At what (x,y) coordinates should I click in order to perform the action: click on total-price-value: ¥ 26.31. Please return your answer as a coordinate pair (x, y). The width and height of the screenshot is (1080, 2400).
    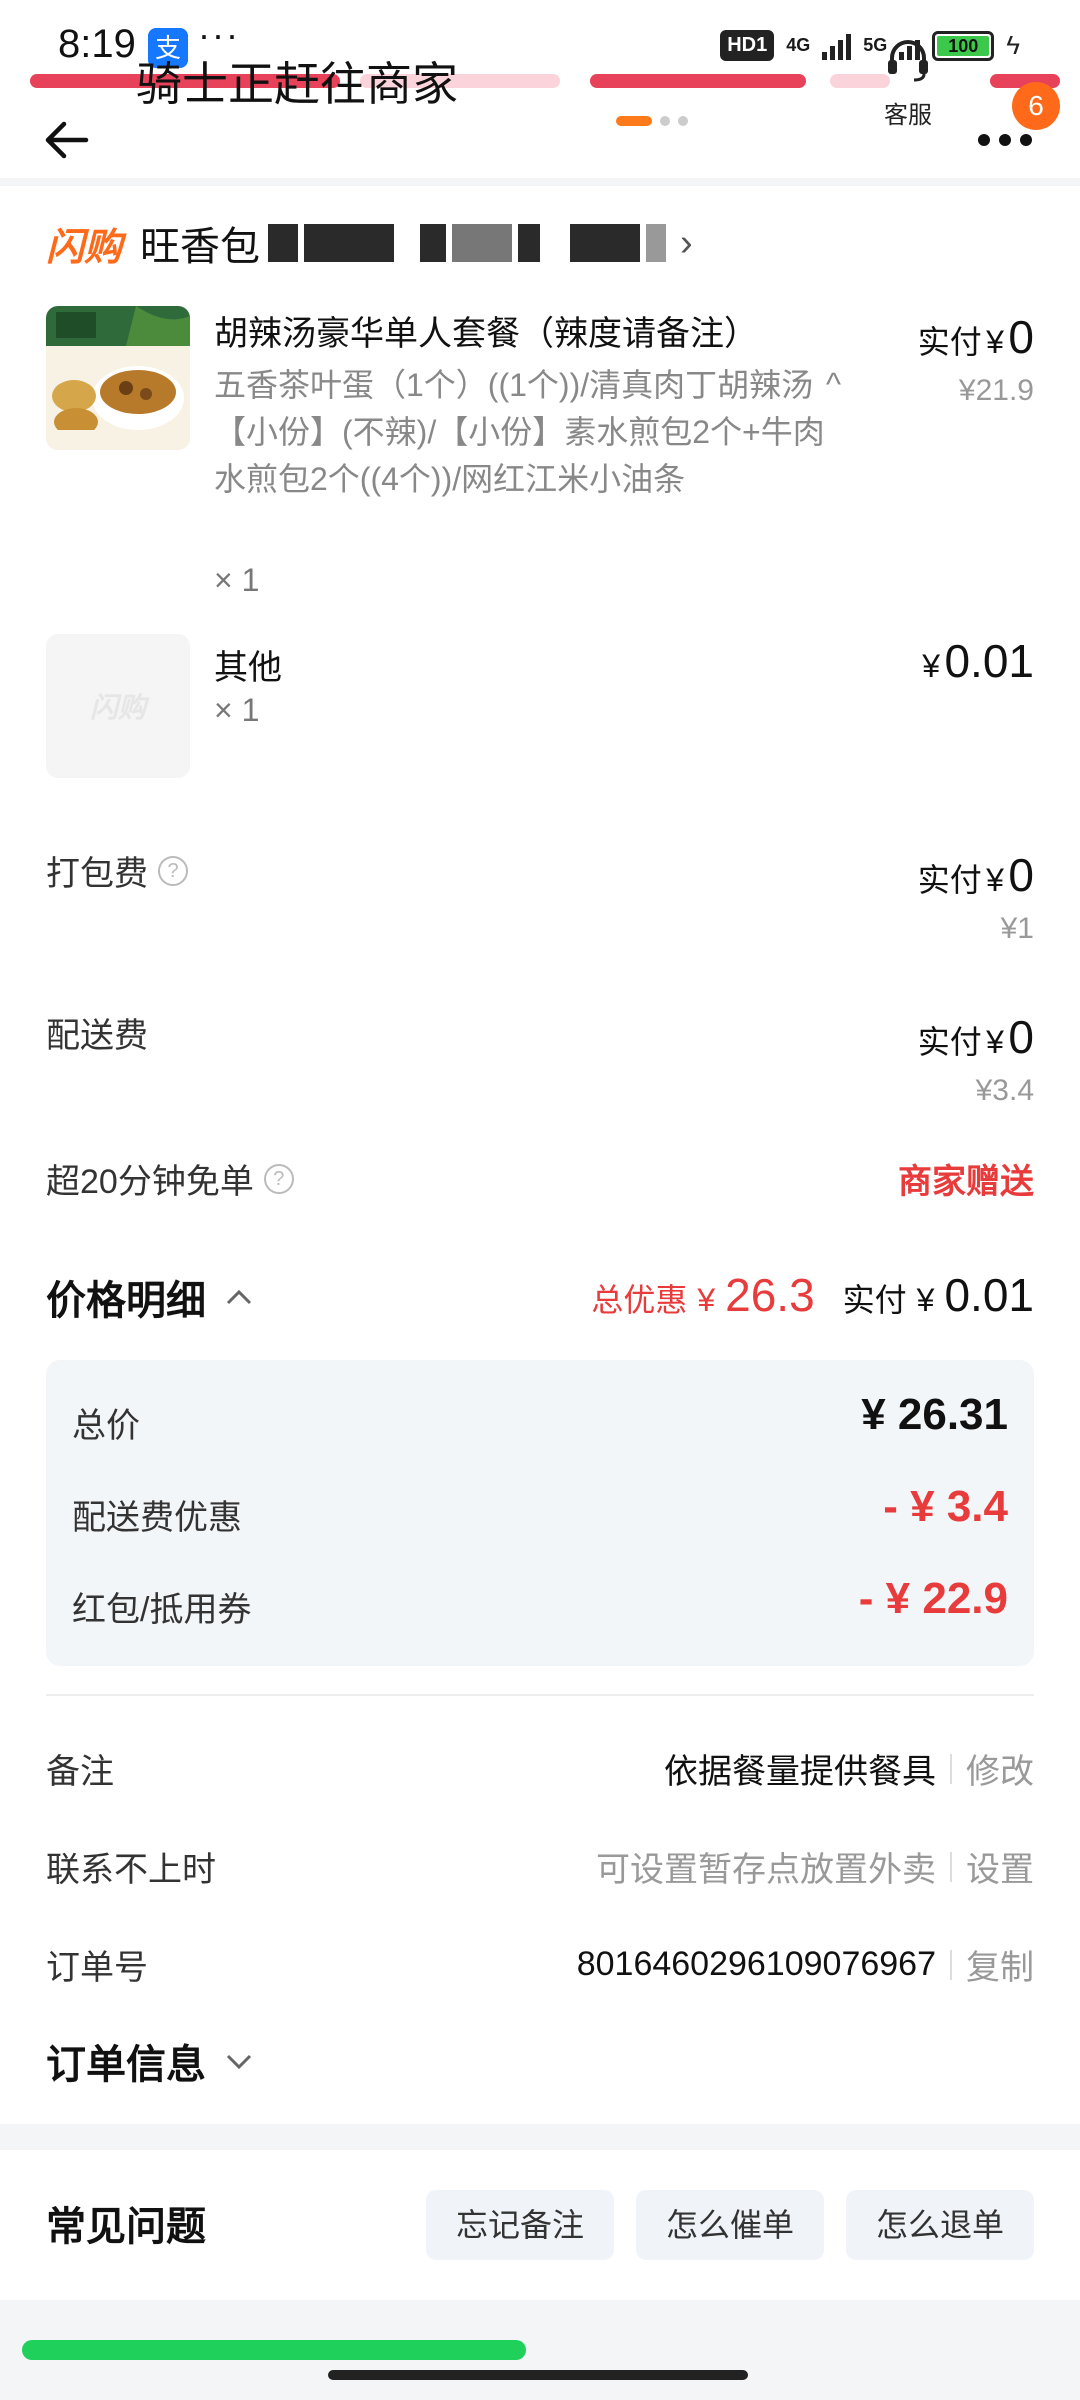
    Looking at the image, I should click on (934, 1414).